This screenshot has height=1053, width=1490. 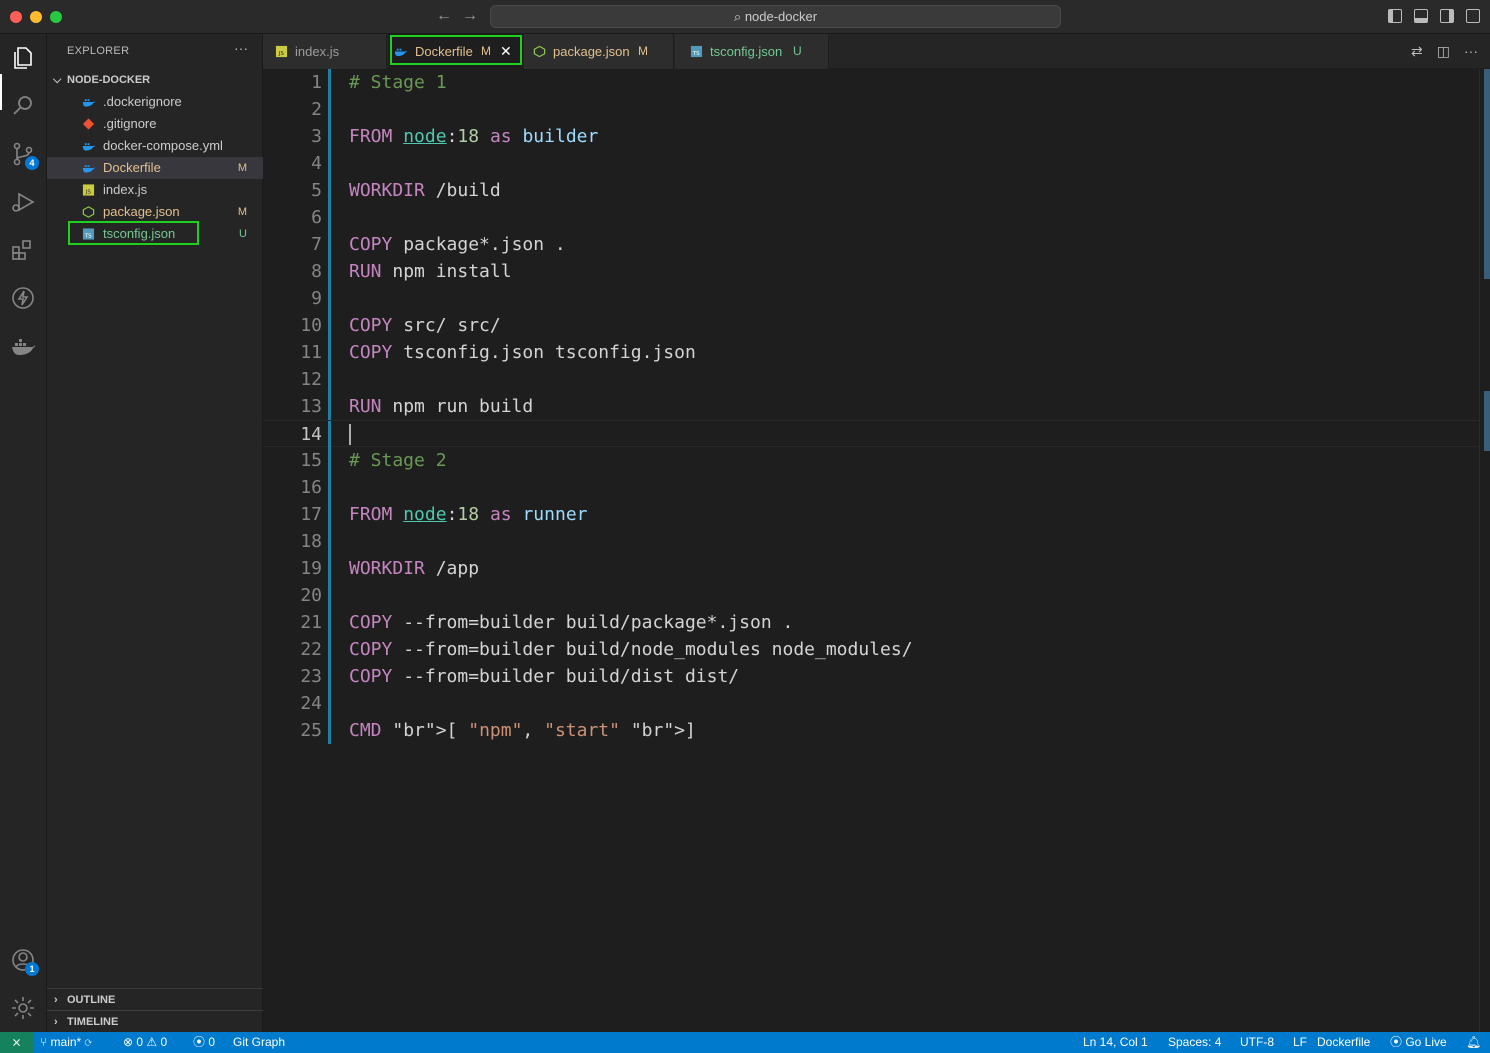 I want to click on code-line: 17 FROM node:18 as runner, so click(x=871, y=514).